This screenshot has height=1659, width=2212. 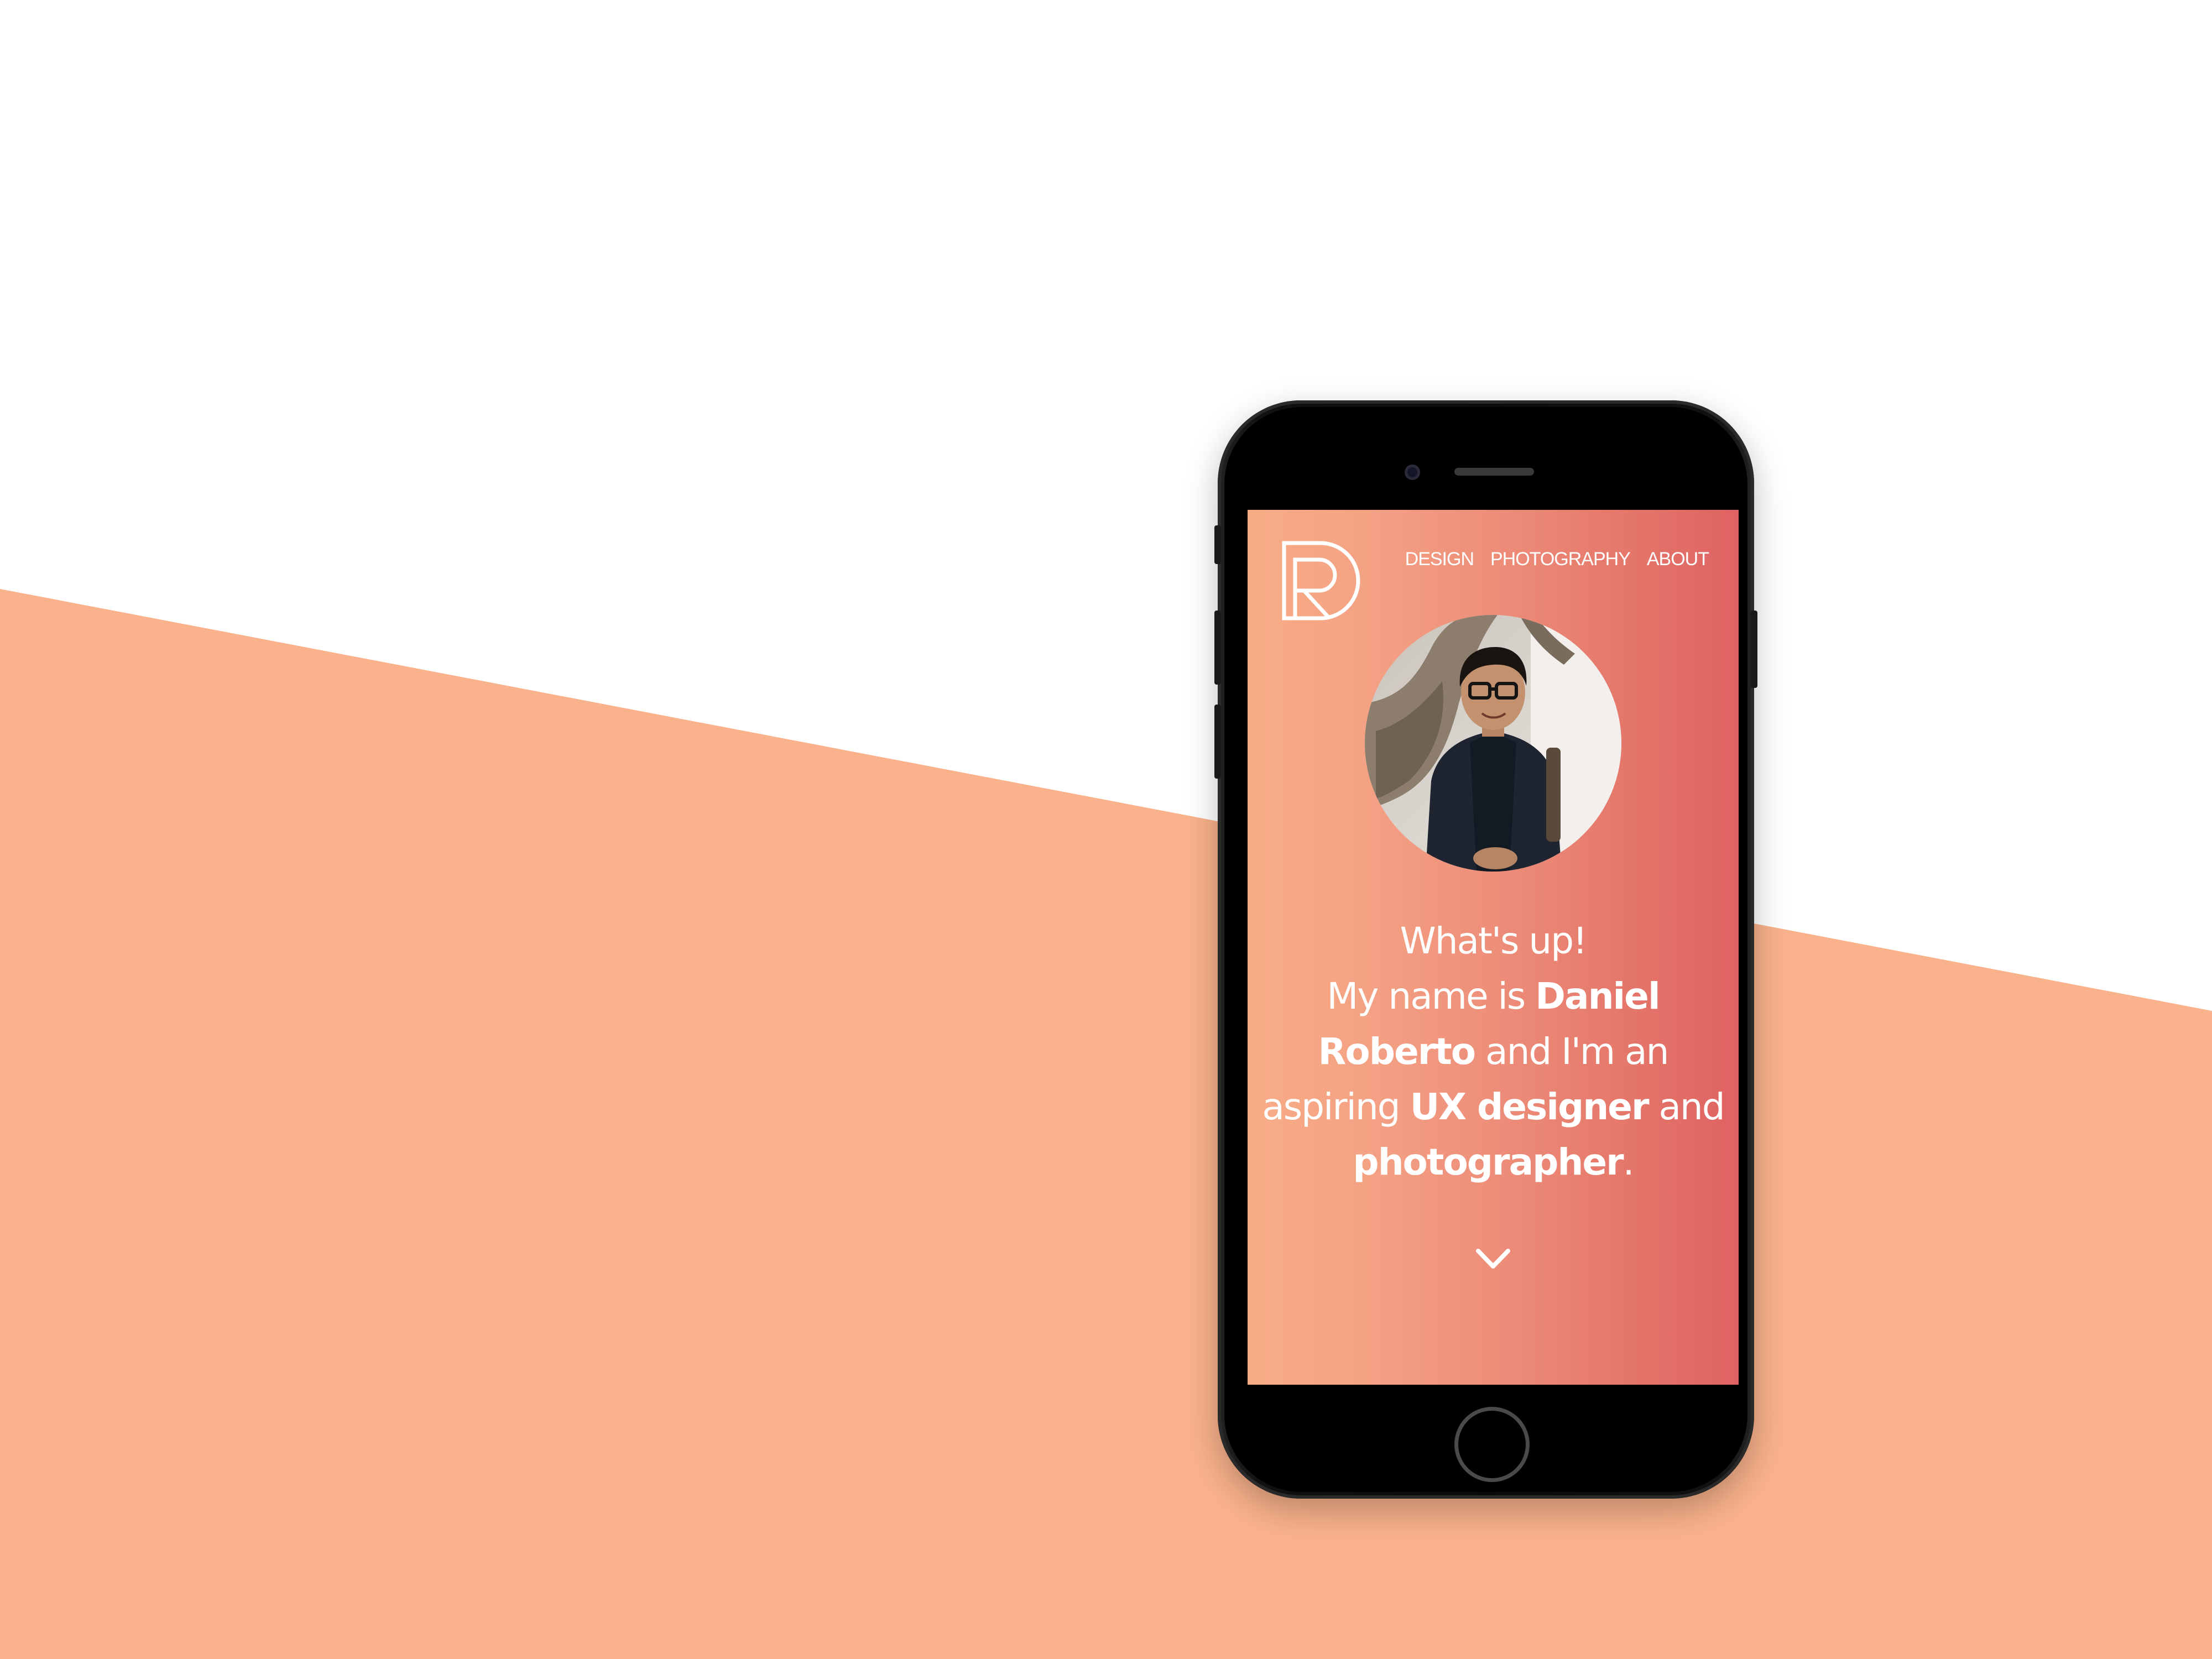 I want to click on profile-photo-illustration, so click(x=1493, y=744).